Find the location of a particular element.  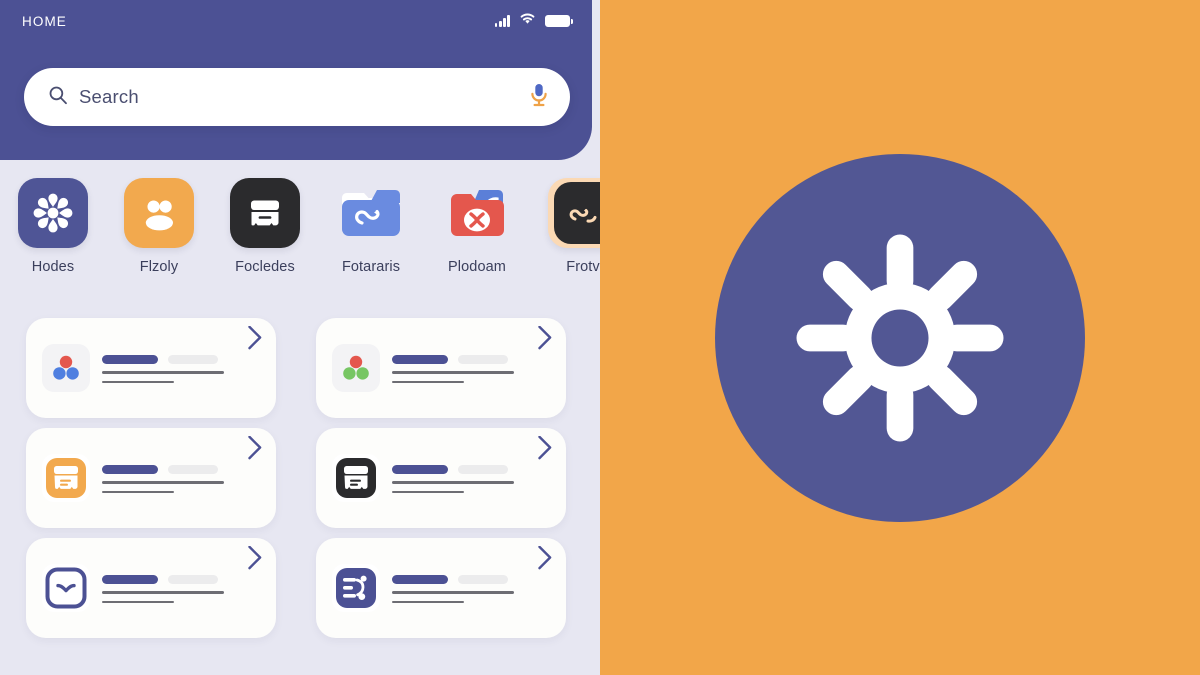

search-icon is located at coordinates (58, 97).